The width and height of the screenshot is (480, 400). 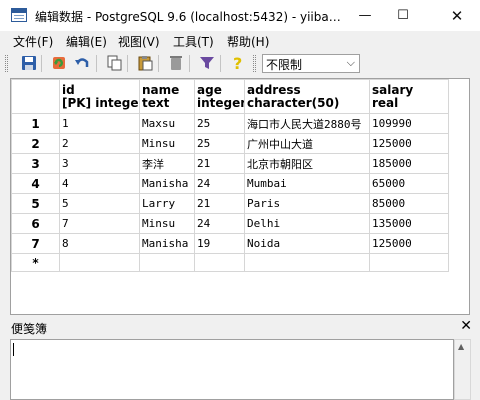 I want to click on column-type: text, so click(x=156, y=102).